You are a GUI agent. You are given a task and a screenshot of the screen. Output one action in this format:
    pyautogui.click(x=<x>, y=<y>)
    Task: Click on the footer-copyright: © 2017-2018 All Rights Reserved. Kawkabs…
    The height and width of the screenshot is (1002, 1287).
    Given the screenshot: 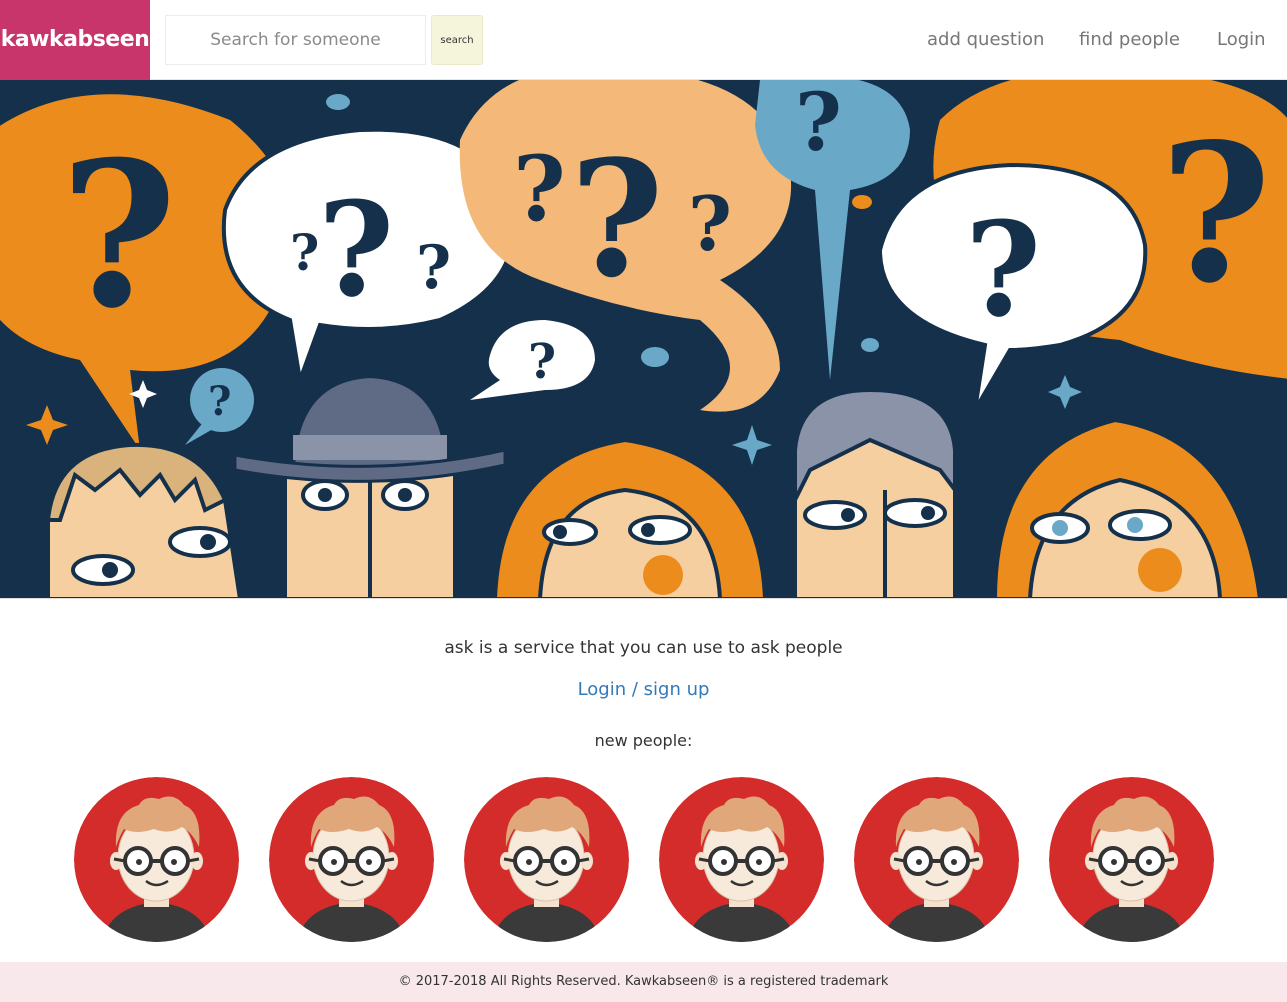 What is the action you would take?
    pyautogui.click(x=643, y=981)
    